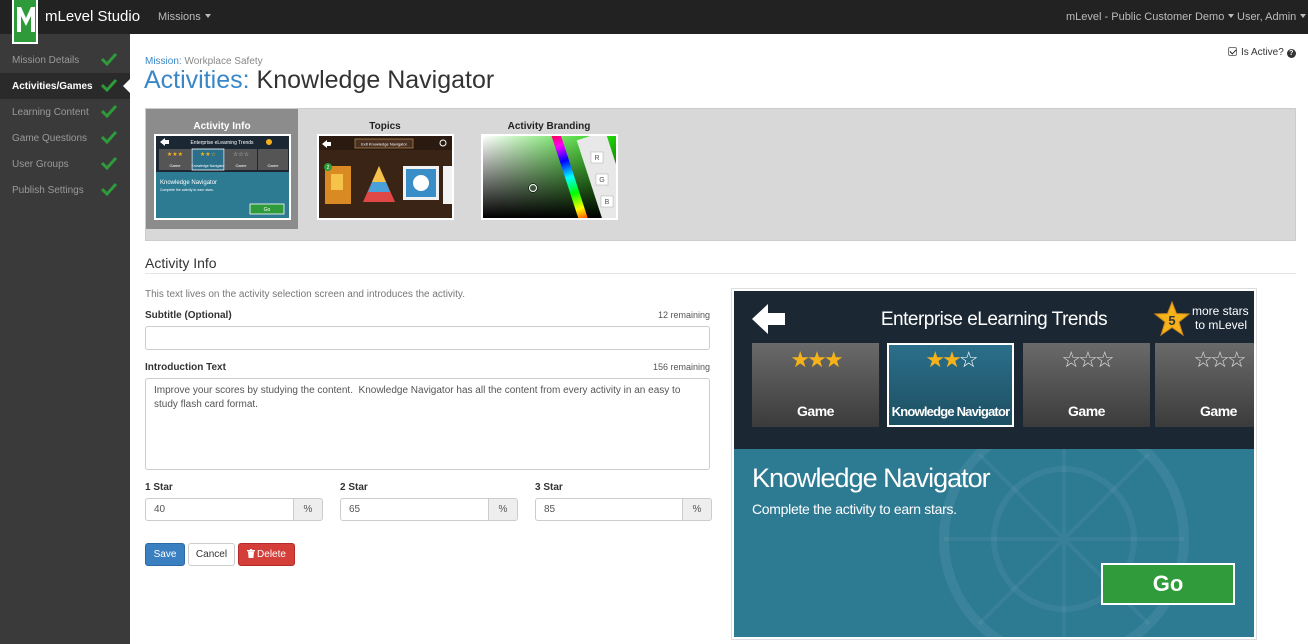 Image resolution: width=1308 pixels, height=644 pixels. What do you see at coordinates (50, 112) in the screenshot?
I see `sidebar-item-label: Learning Content` at bounding box center [50, 112].